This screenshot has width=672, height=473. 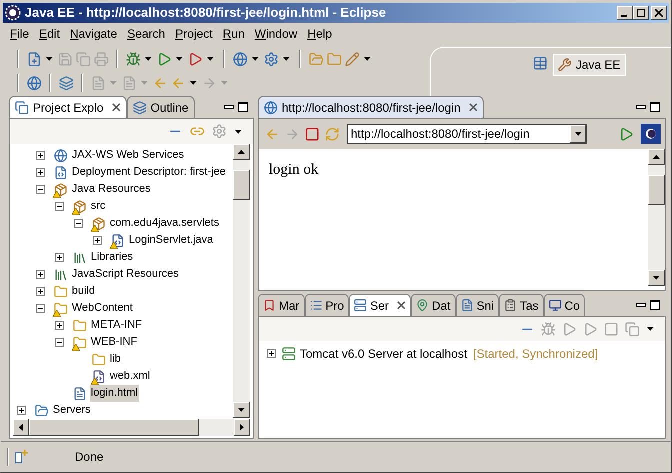 I want to click on view-tab: Tas, so click(x=521, y=305).